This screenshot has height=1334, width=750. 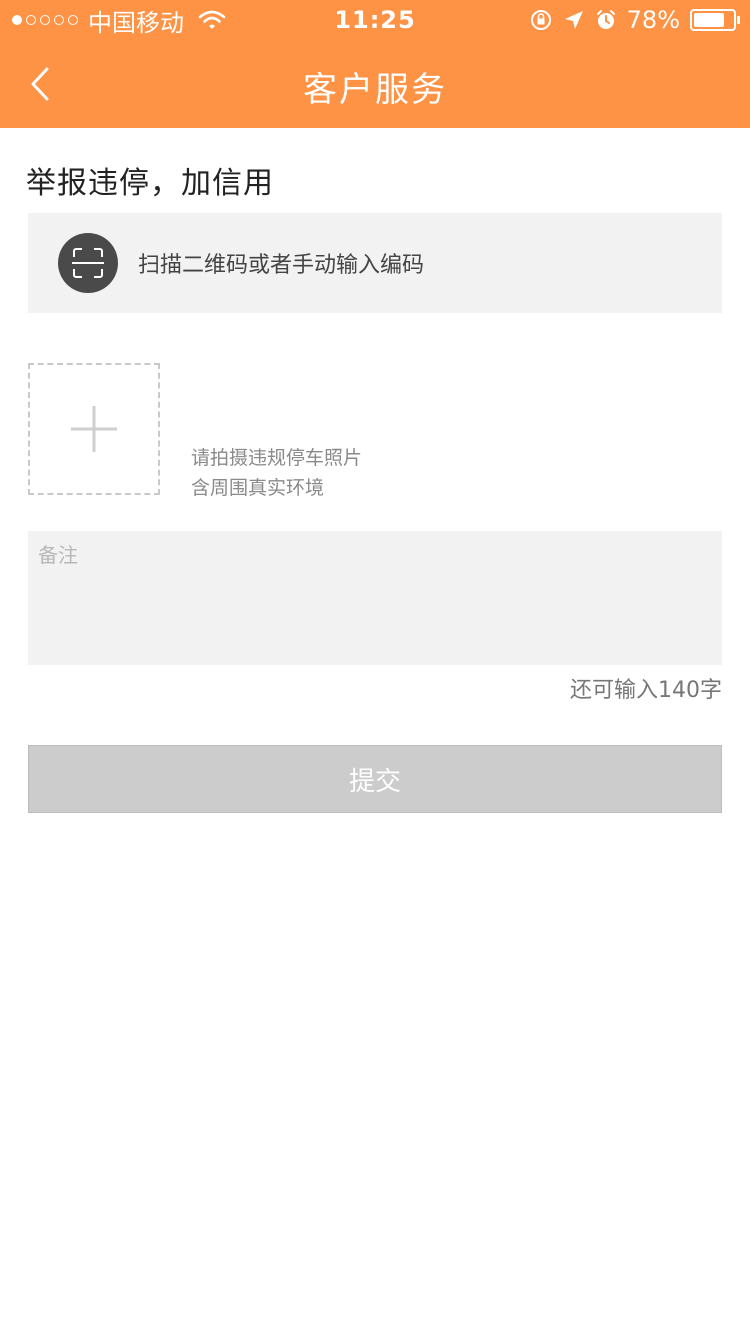 I want to click on submit-button: 提交, so click(x=375, y=779).